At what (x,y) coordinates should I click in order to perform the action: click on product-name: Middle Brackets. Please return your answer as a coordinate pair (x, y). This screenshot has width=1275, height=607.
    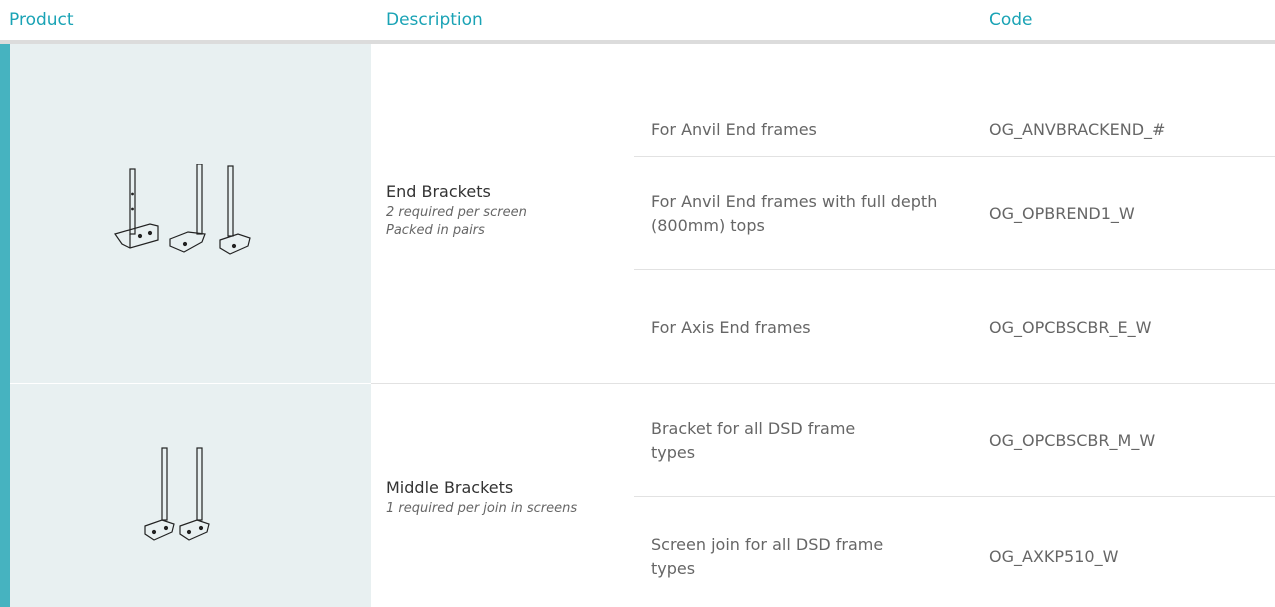
    Looking at the image, I should click on (450, 487).